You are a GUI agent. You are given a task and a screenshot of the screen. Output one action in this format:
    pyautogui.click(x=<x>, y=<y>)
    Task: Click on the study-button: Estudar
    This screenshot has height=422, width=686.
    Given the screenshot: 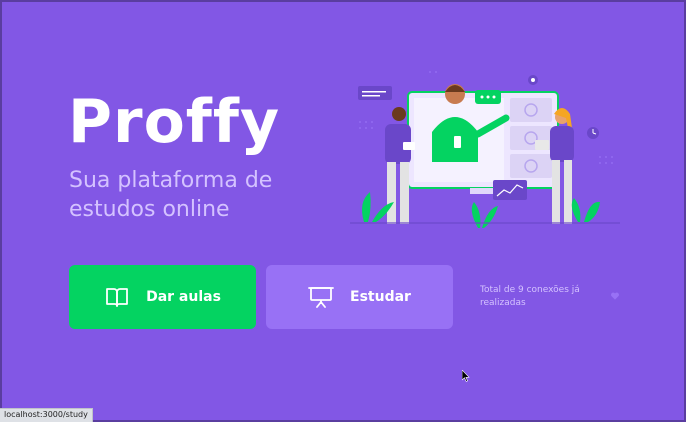 What is the action you would take?
    pyautogui.click(x=359, y=297)
    